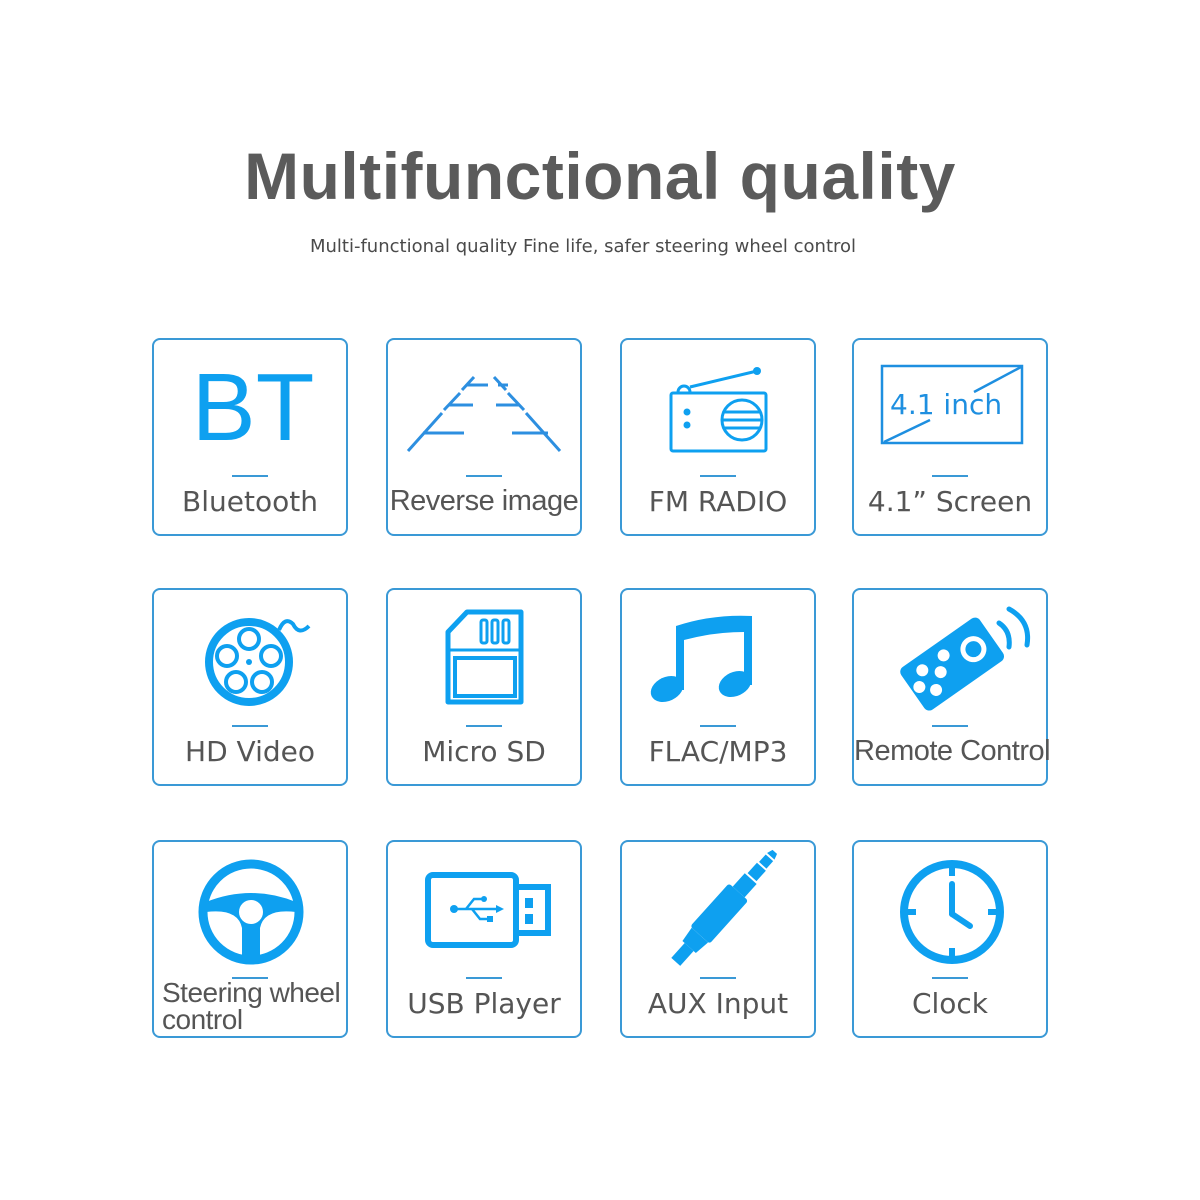  I want to click on feature-card-flac-mp3: FLAC/MP3, so click(718, 687).